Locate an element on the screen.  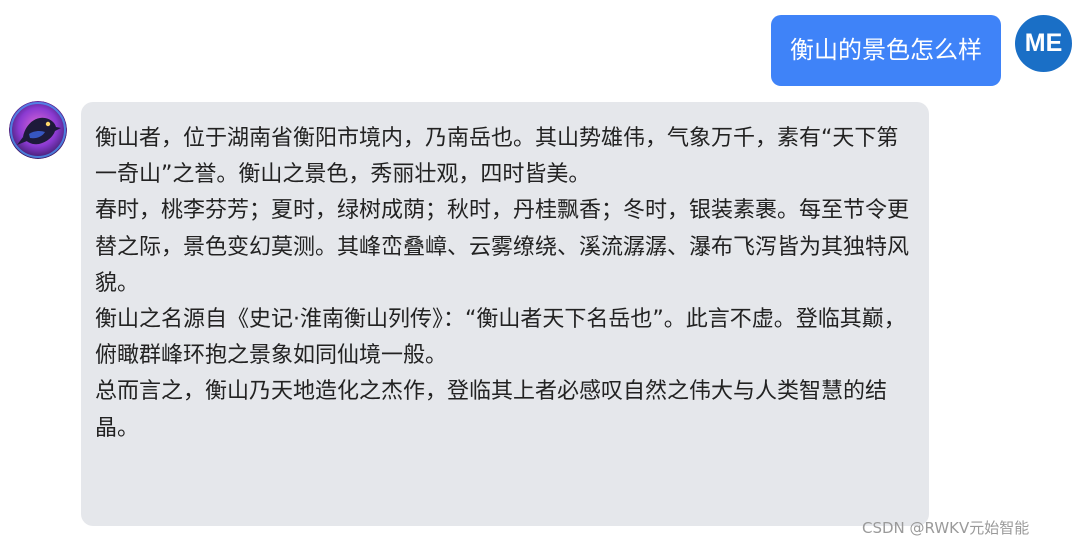
raven-bird-icon is located at coordinates (38, 130).